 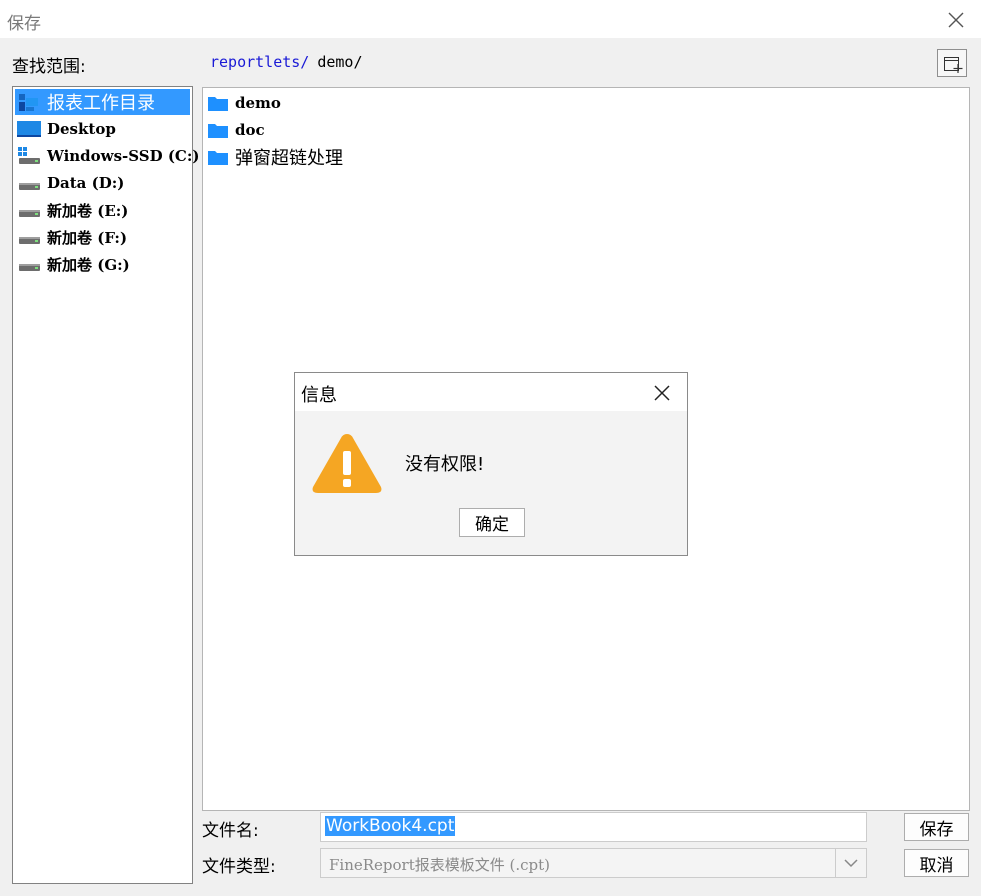 I want to click on dialog-message: 没有权限!, so click(x=445, y=464).